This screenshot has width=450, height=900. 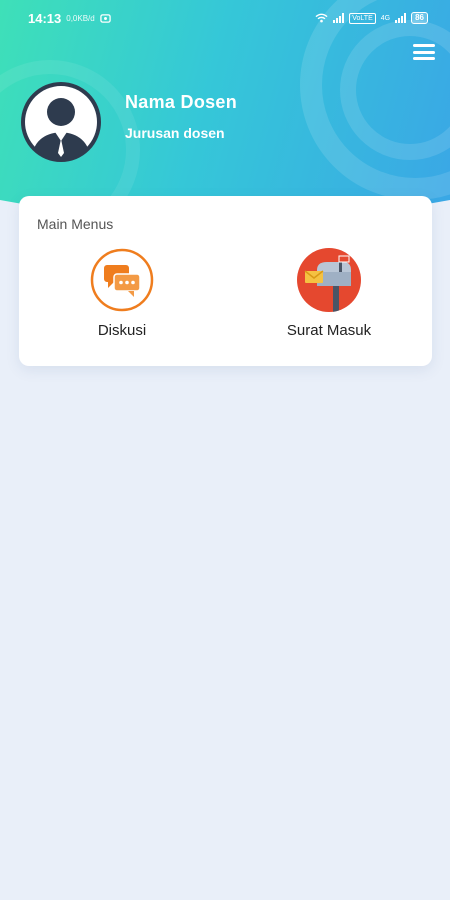 I want to click on avatar, so click(x=61, y=122).